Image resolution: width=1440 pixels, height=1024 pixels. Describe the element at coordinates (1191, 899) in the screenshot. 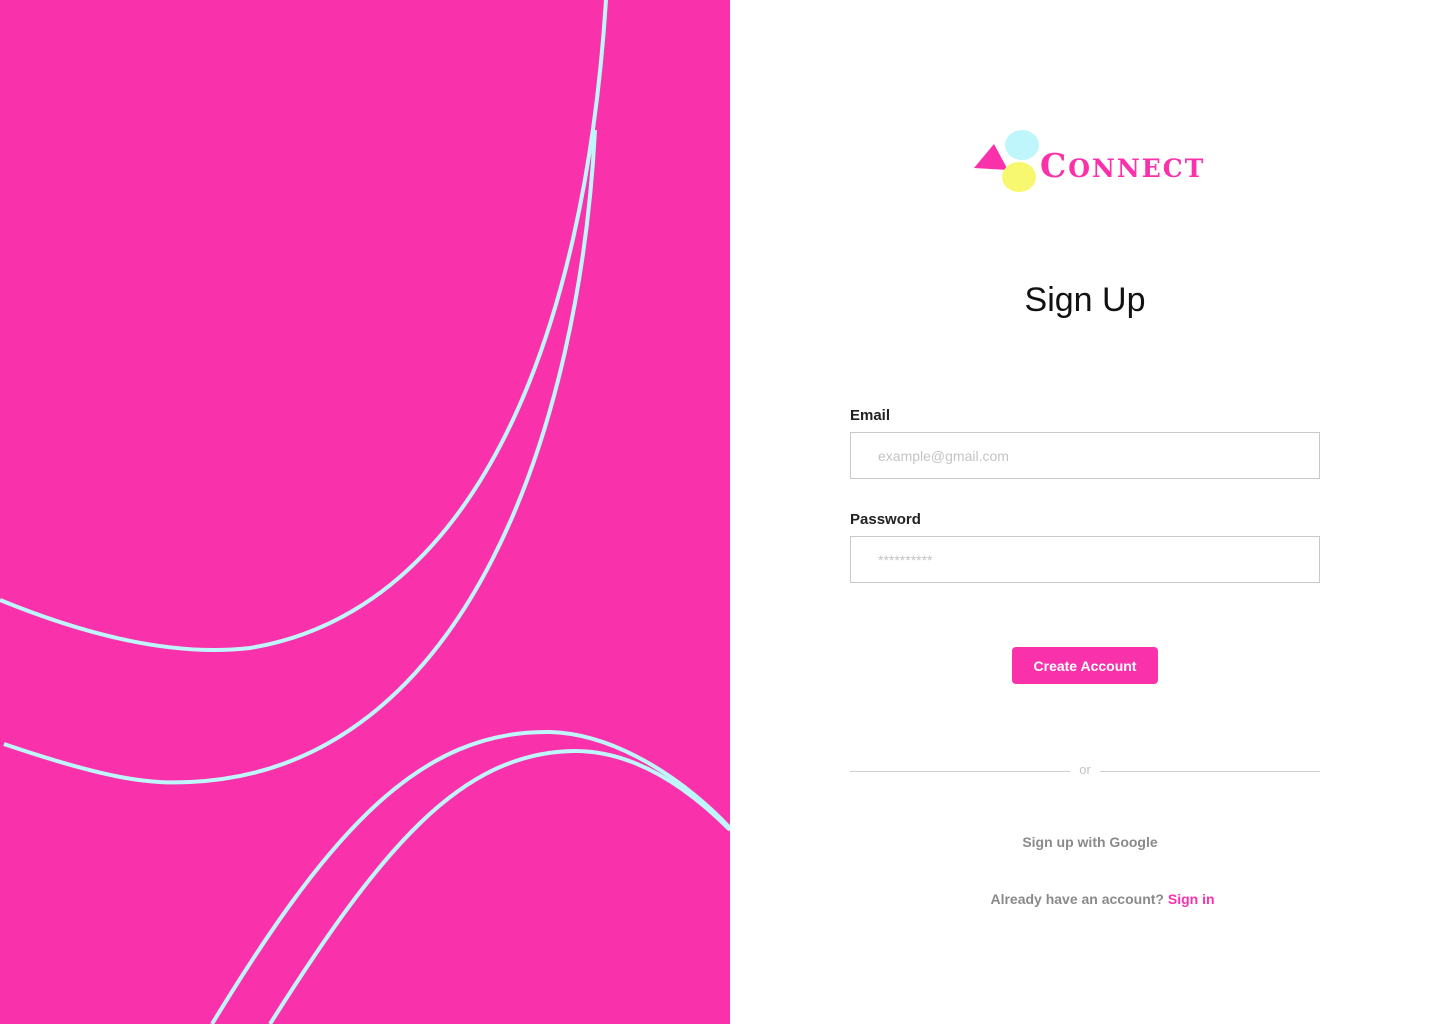

I see `signin-link: Sign in` at that location.